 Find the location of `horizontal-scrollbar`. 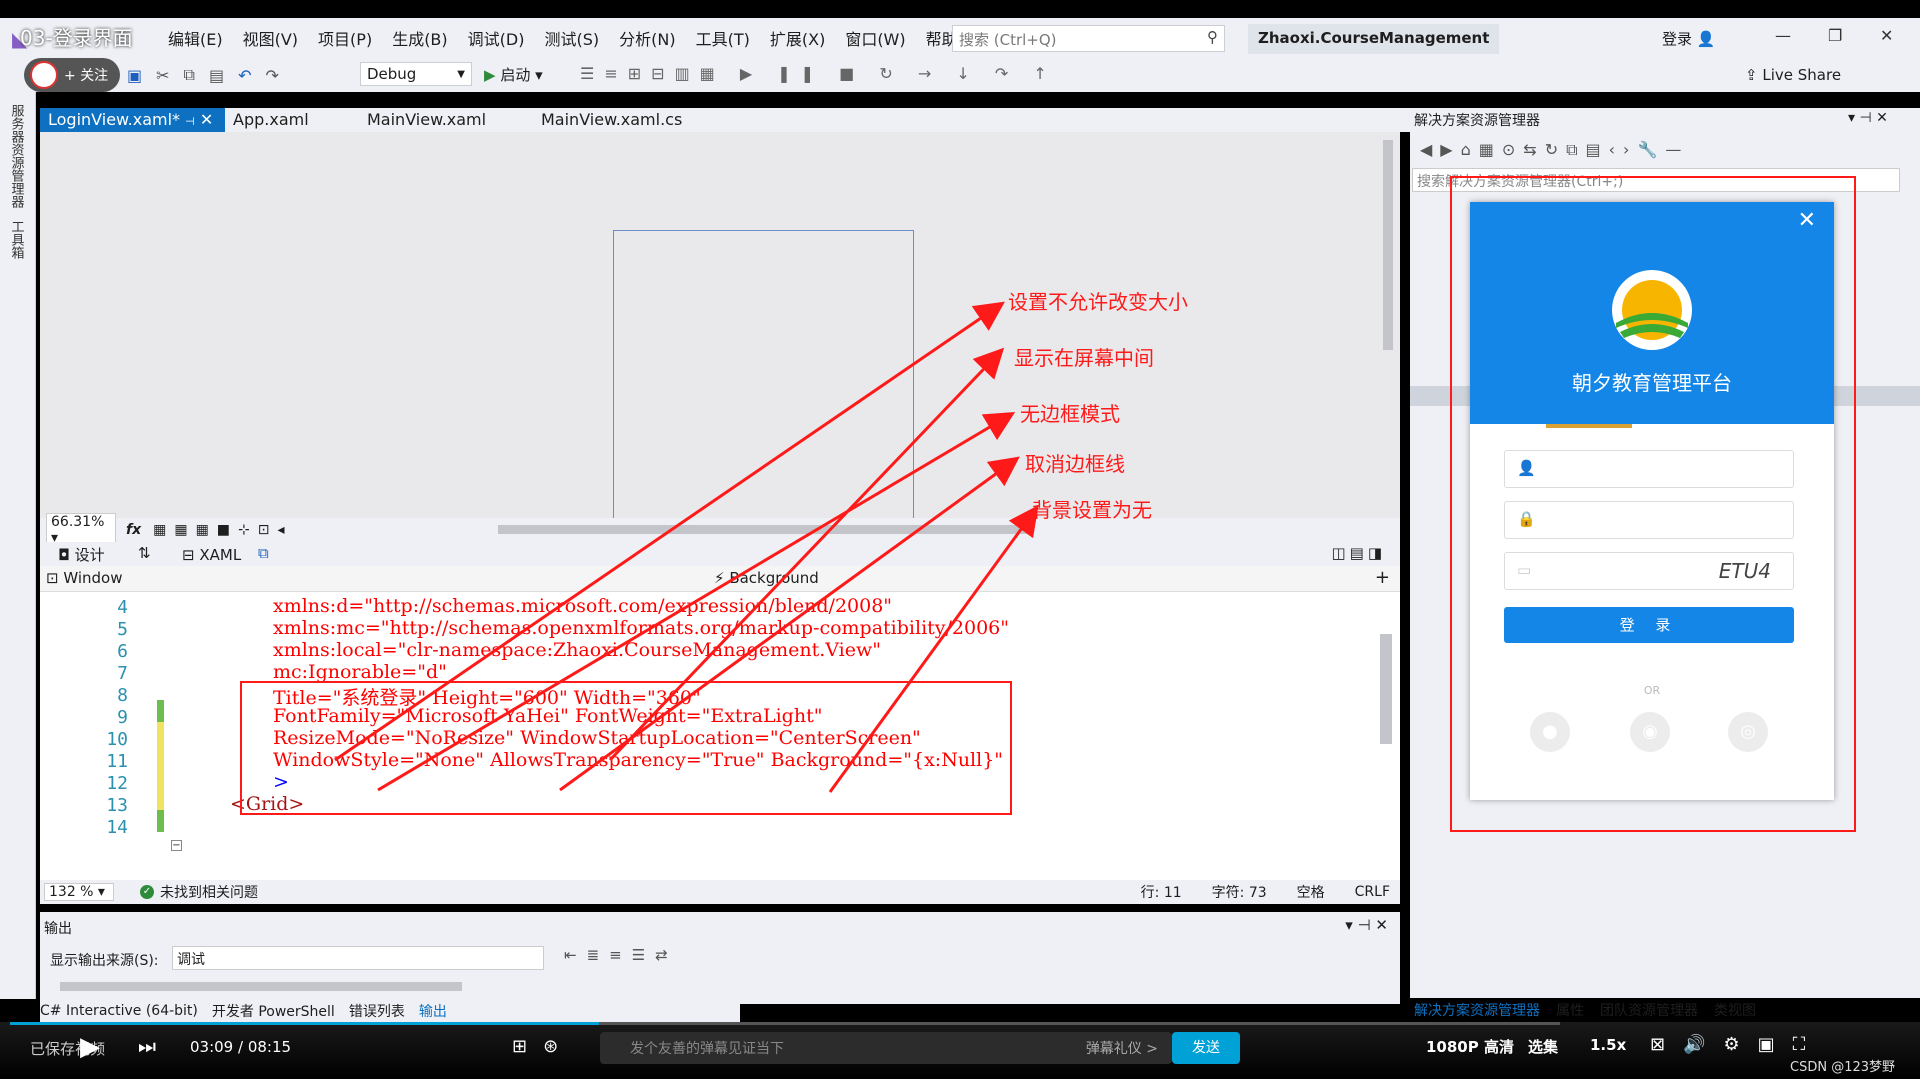

horizontal-scrollbar is located at coordinates (763, 529).